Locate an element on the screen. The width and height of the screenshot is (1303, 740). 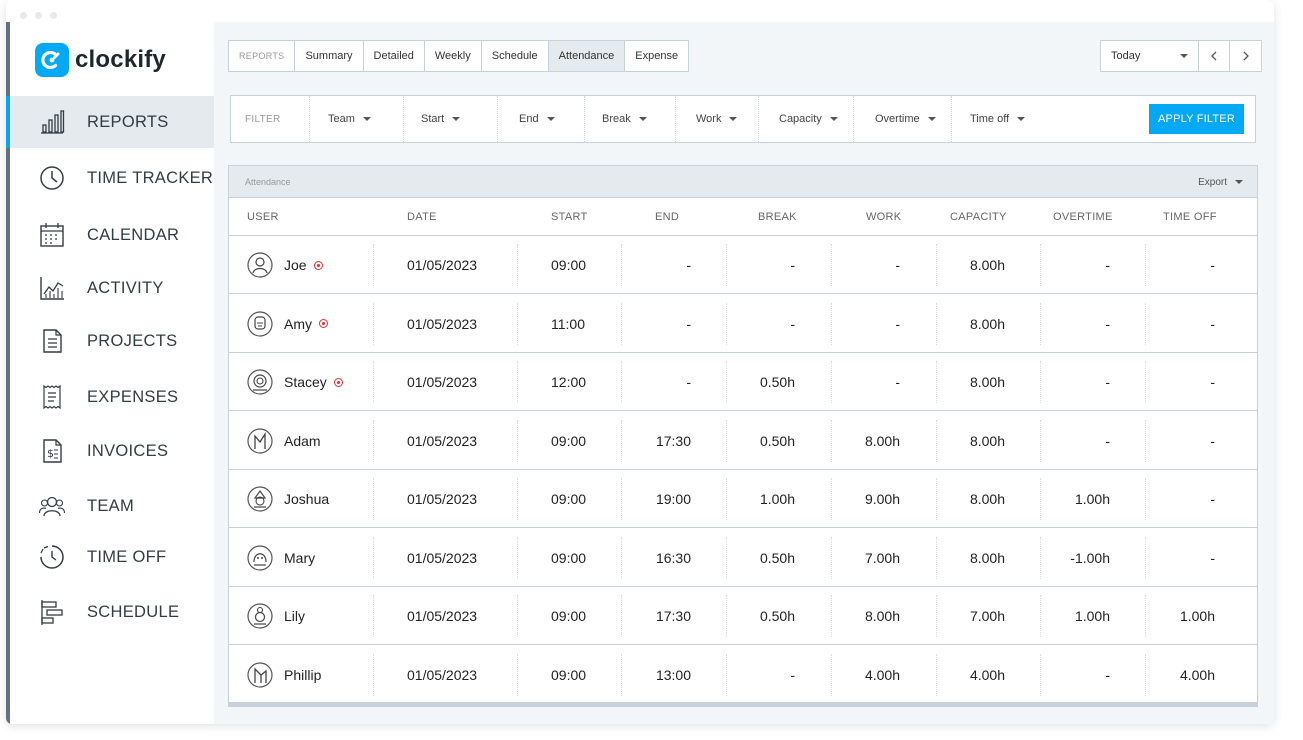
cell-end: 13:00 is located at coordinates (673, 674).